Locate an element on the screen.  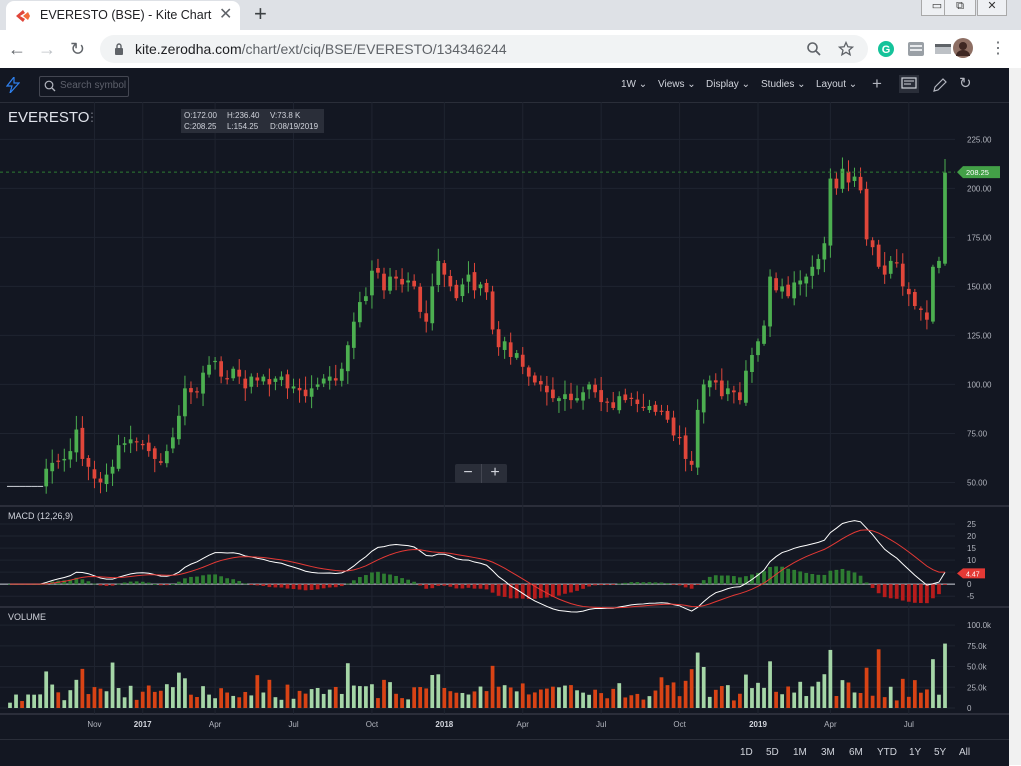
close-window-button: ✕ is located at coordinates (992, 8).